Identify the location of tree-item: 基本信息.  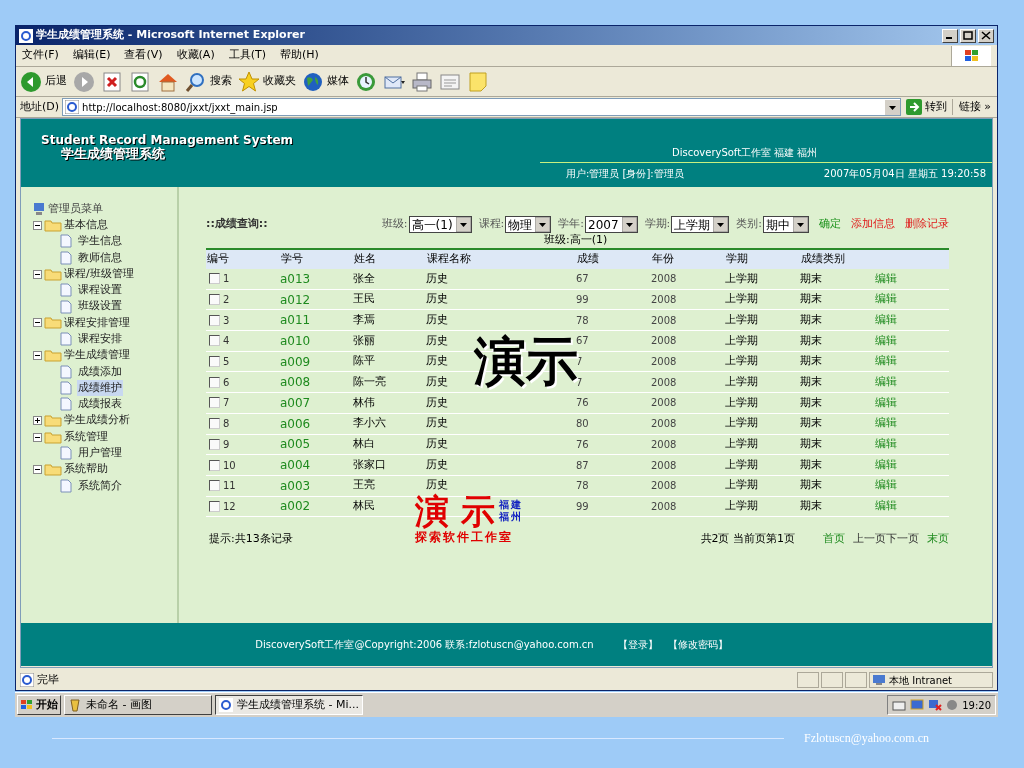
(86, 225).